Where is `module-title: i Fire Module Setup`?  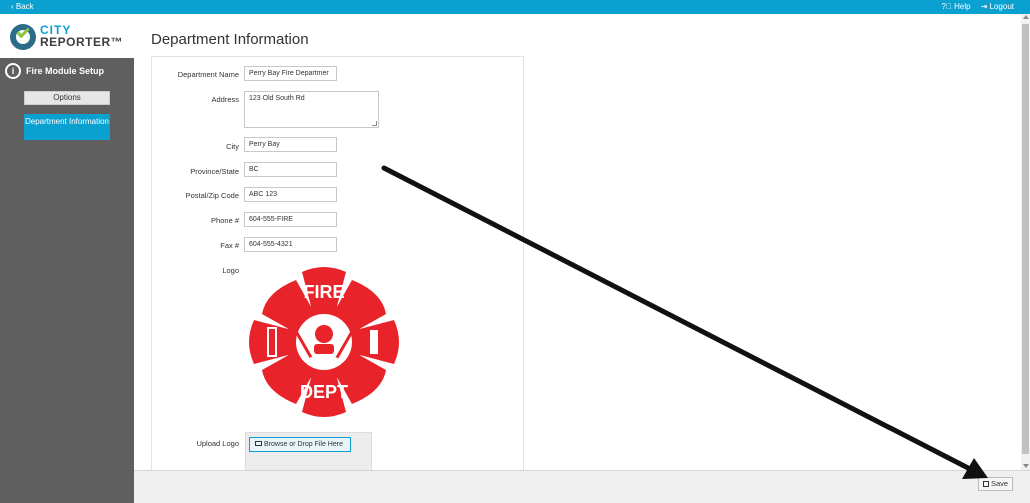 module-title: i Fire Module Setup is located at coordinates (67, 72).